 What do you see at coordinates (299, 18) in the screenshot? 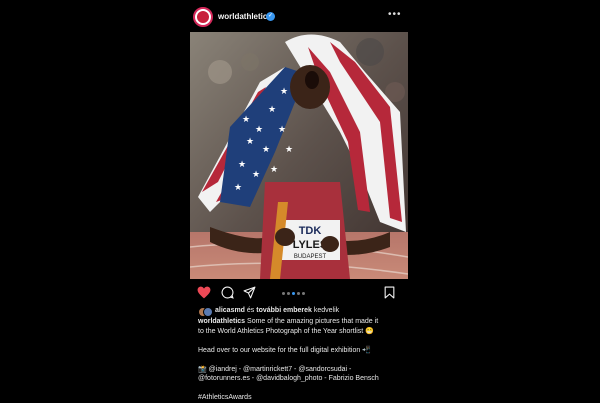
I see `post-header: worldathletics ✓ •••` at bounding box center [299, 18].